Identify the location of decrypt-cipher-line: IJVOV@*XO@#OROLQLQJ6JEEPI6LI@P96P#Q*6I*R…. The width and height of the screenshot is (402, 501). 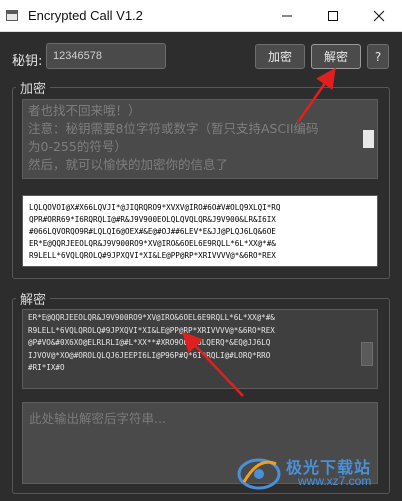
(149, 355).